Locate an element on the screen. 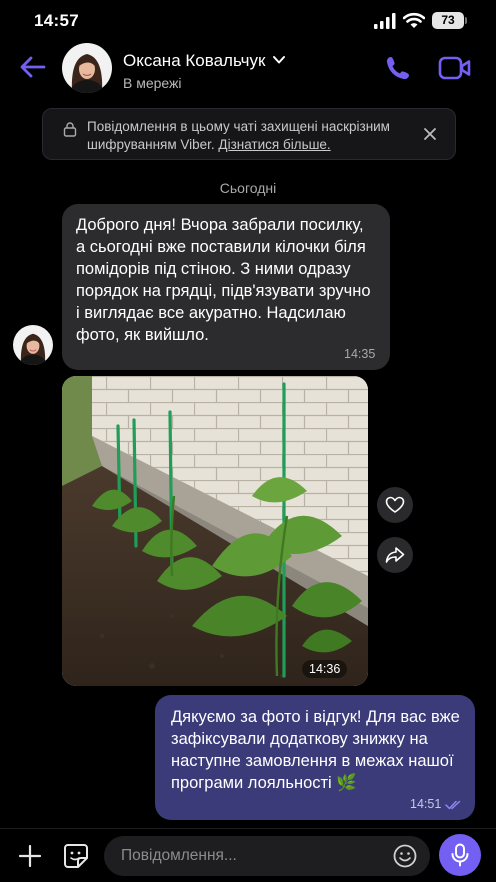 The height and width of the screenshot is (882, 496). microphone-icon is located at coordinates (460, 855).